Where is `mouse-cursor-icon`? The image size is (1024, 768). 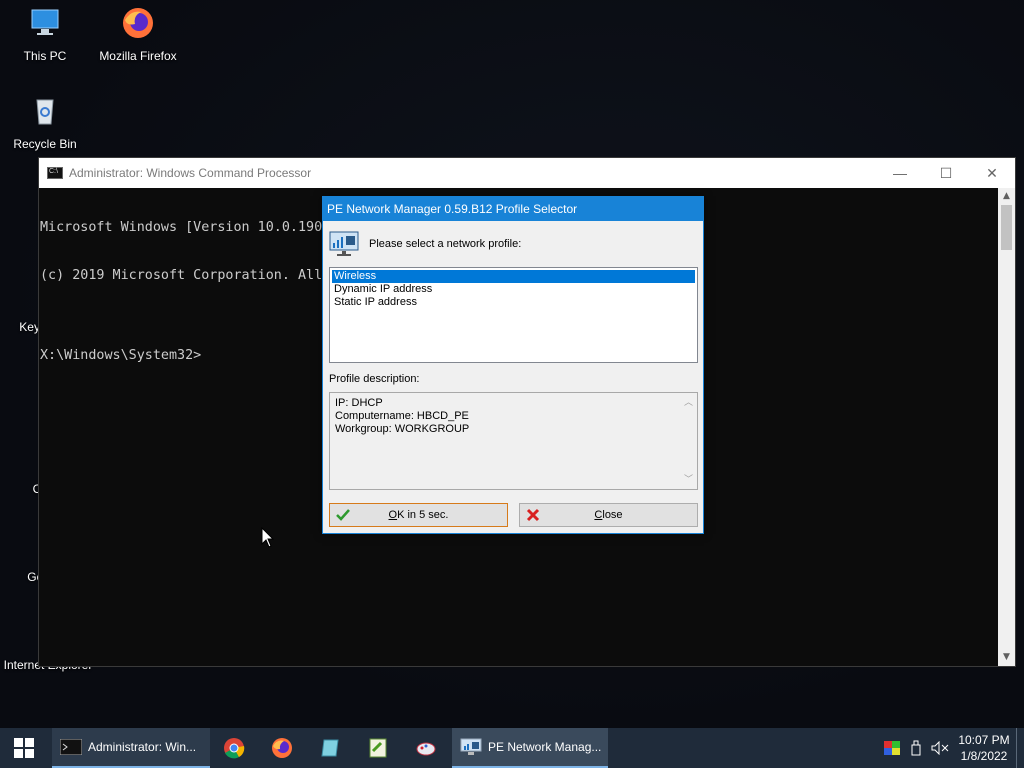
mouse-cursor-icon is located at coordinates (268, 537).